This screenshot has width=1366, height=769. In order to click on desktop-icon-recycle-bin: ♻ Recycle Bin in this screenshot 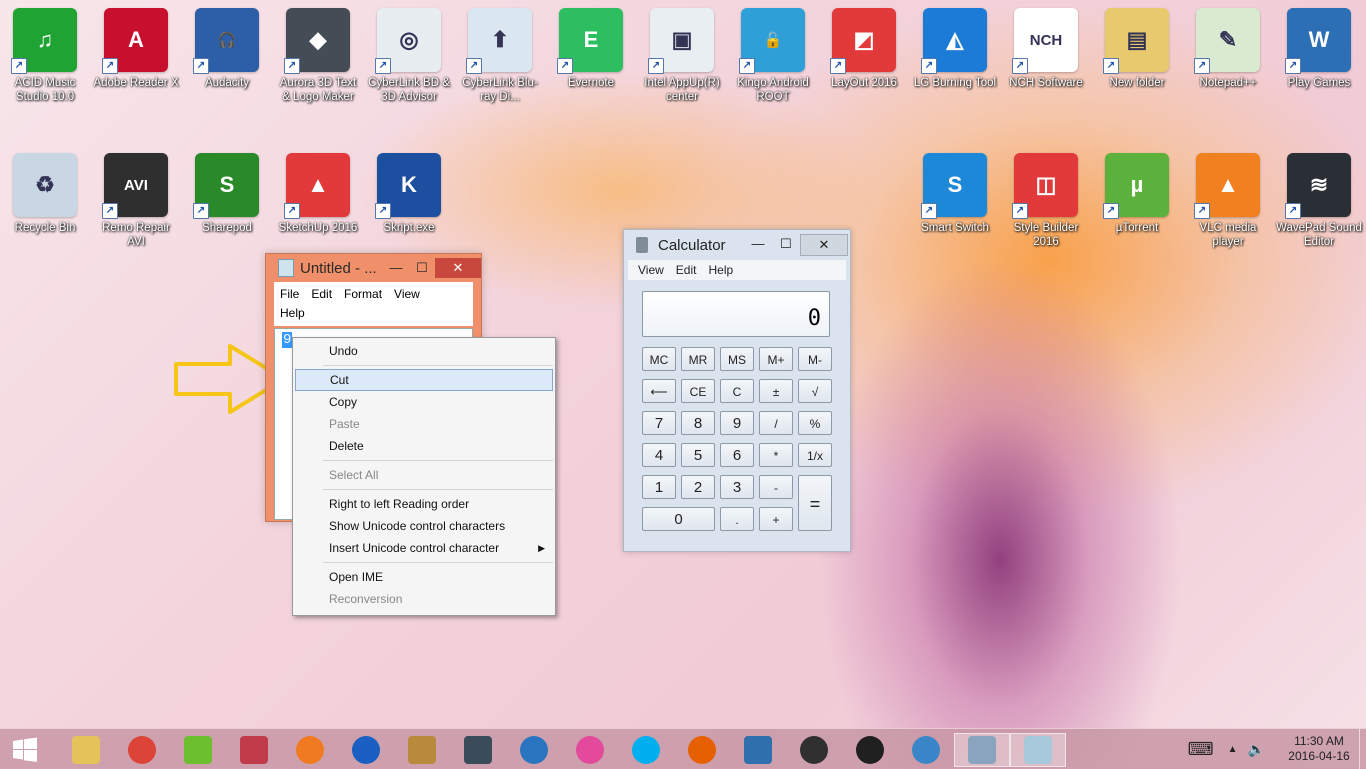, I will do `click(45, 190)`.